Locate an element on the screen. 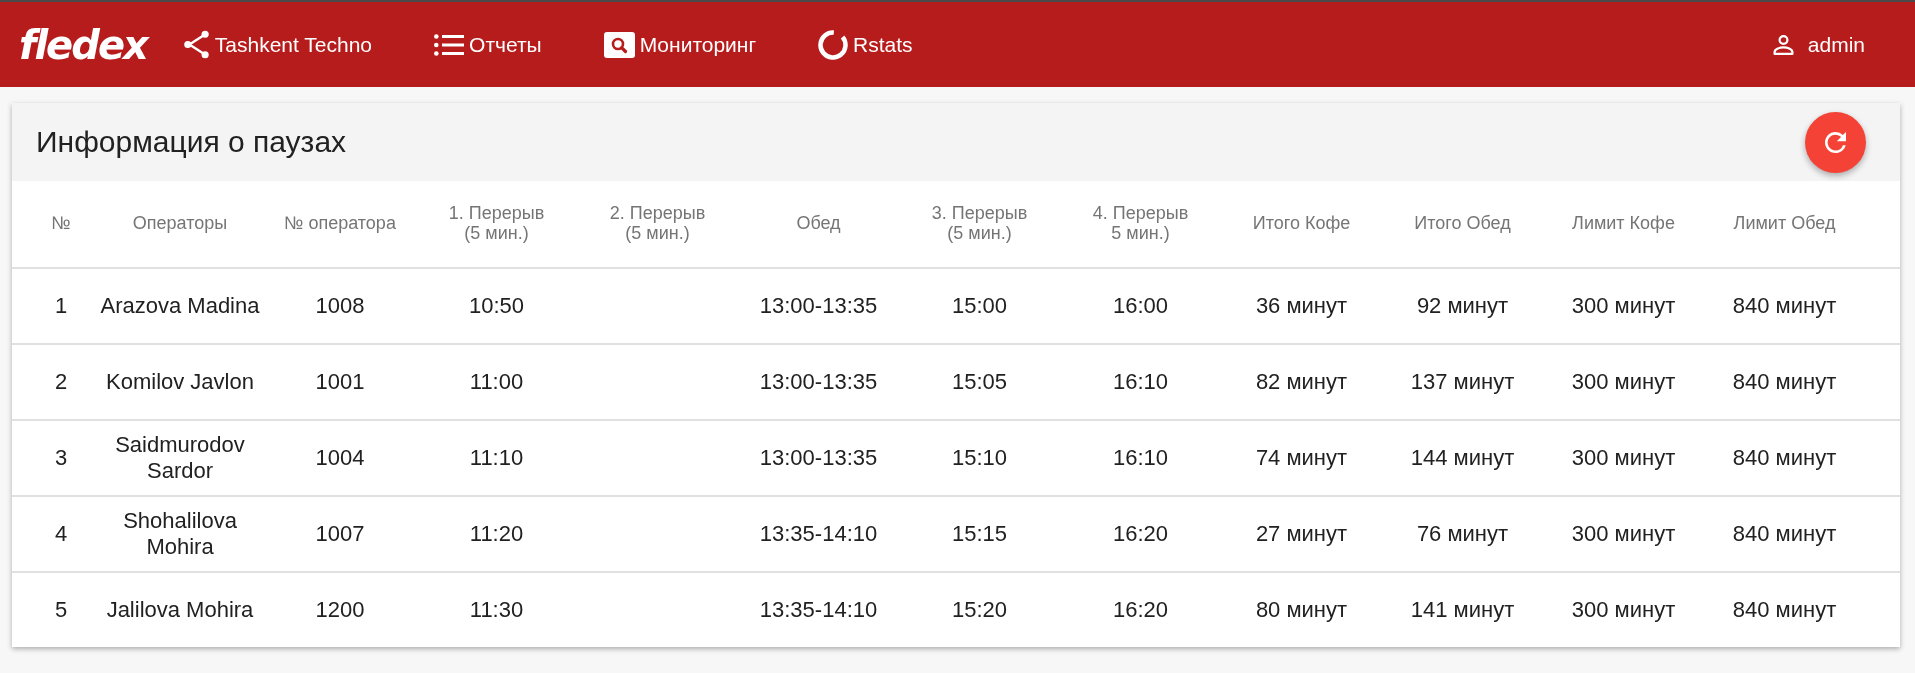 The height and width of the screenshot is (673, 1915). nav-link: Tashkent Techno is located at coordinates (278, 44).